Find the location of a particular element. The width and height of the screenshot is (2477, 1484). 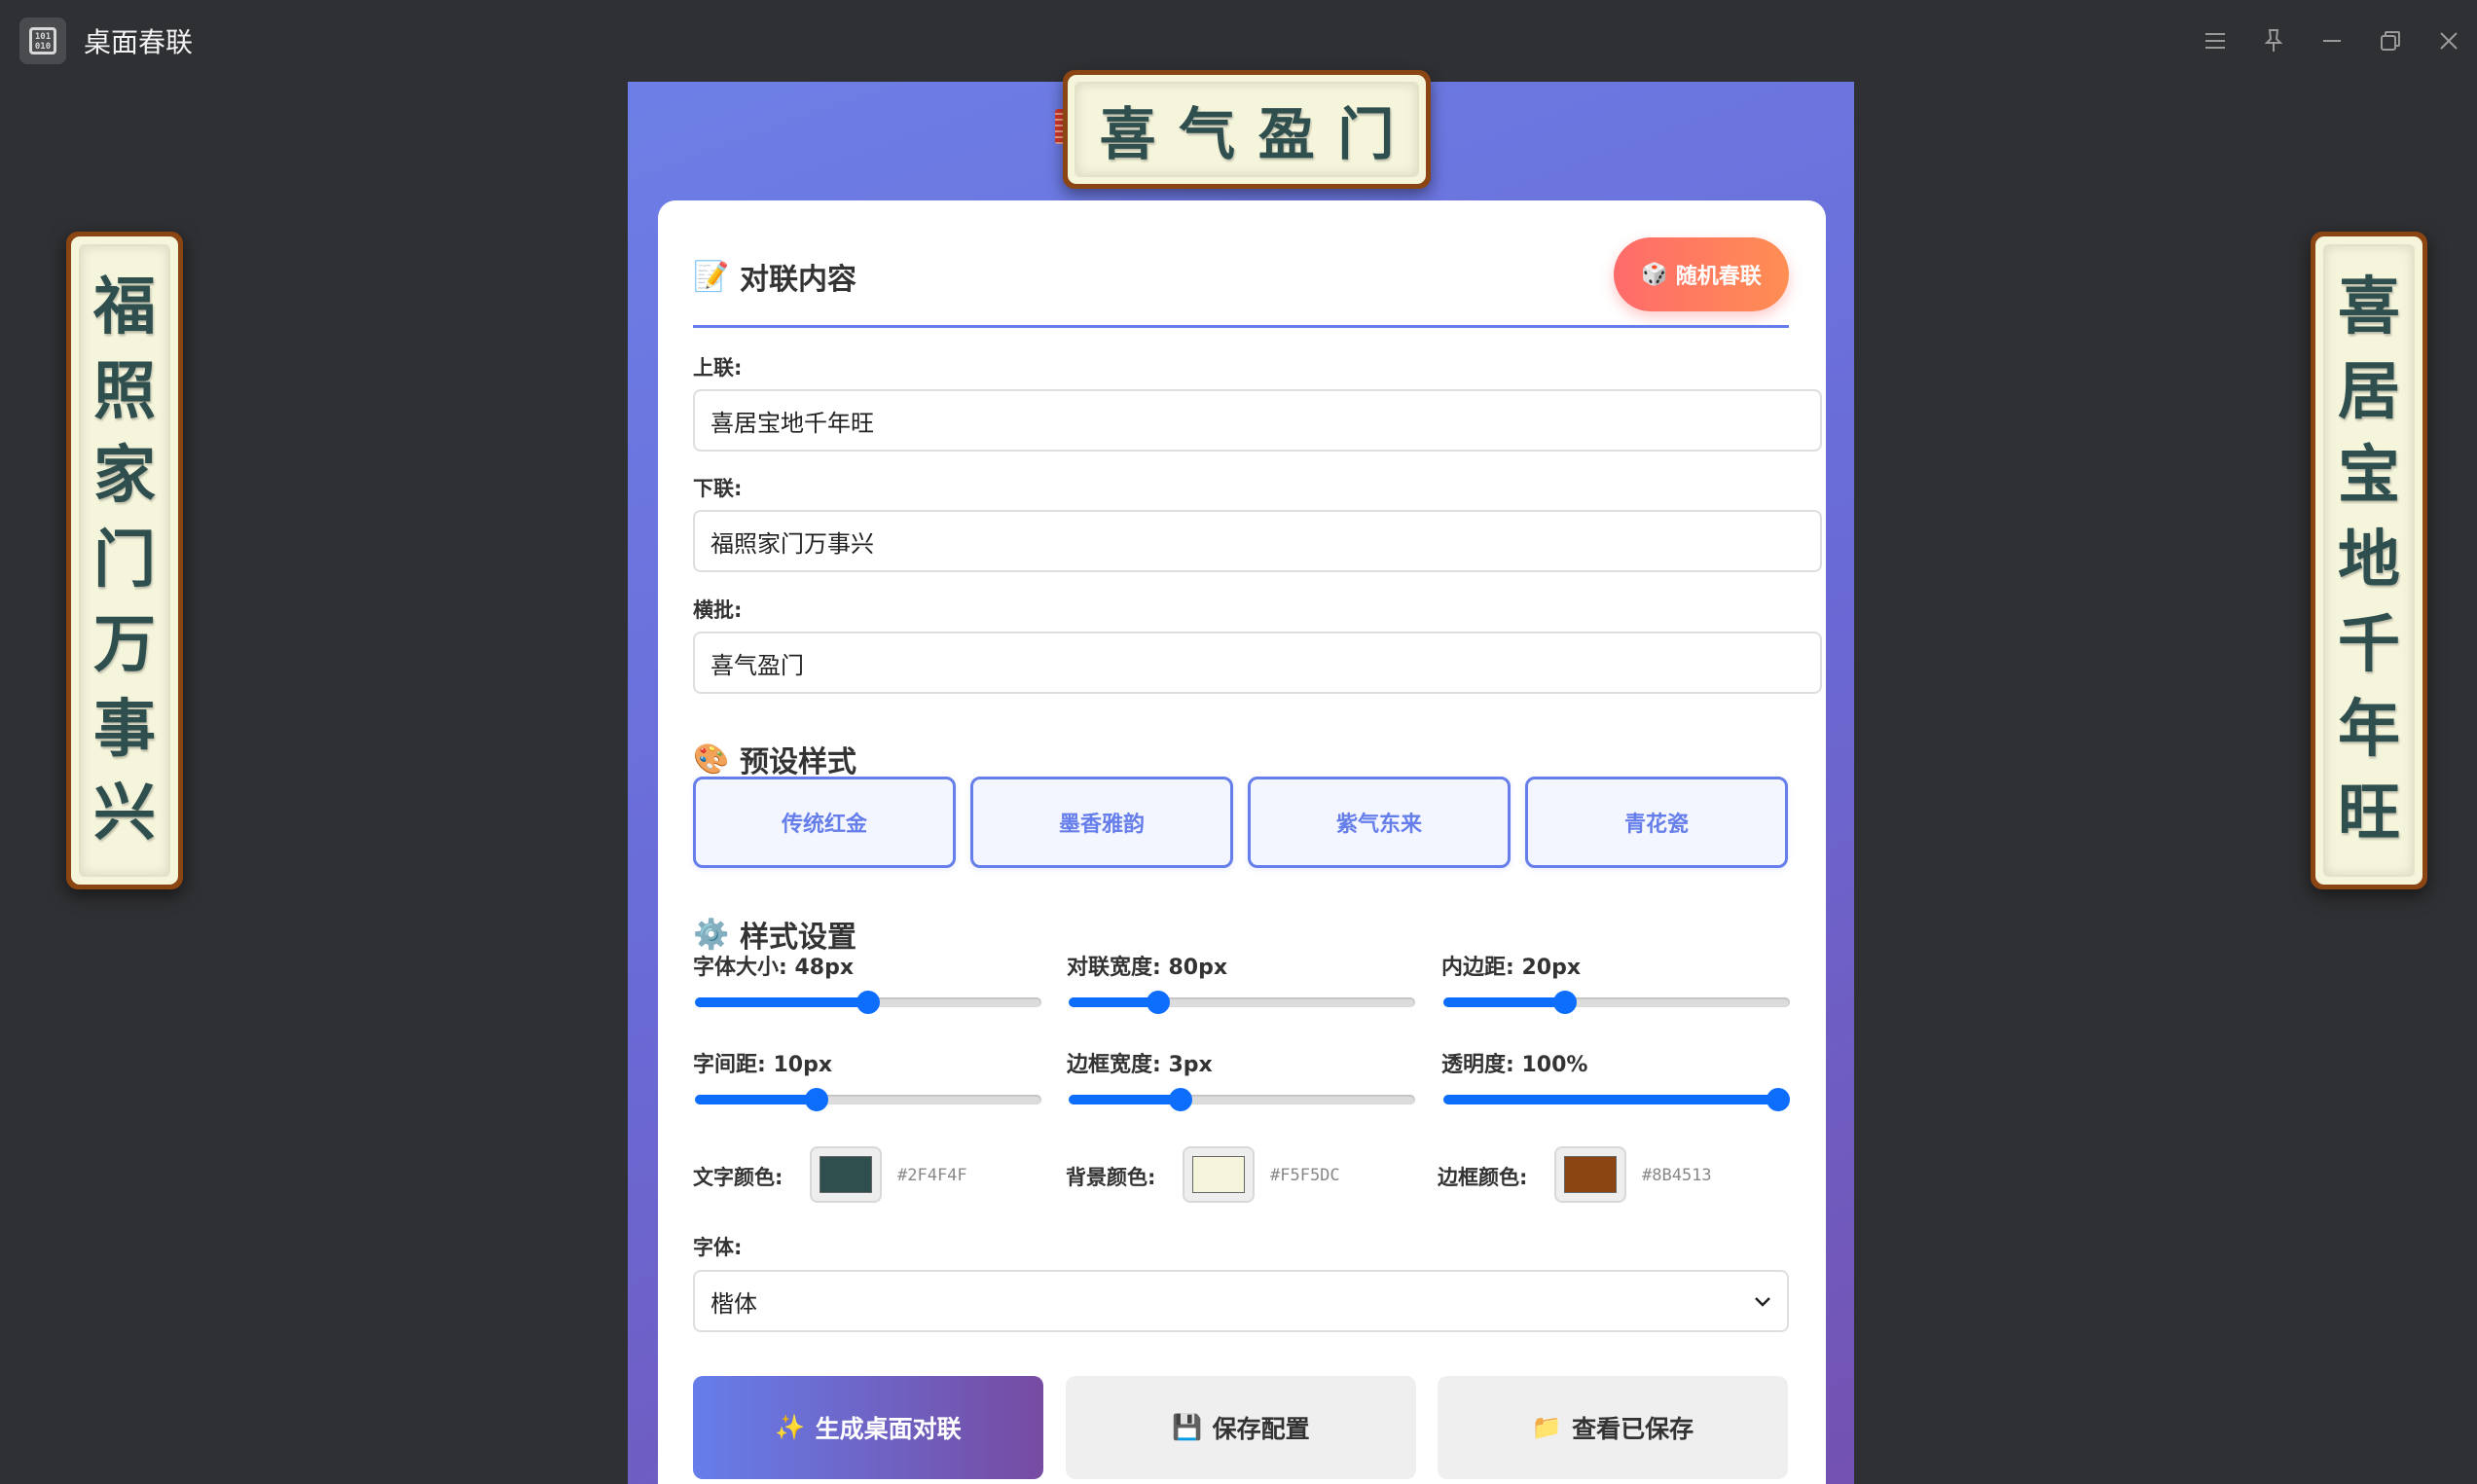

couplet-character: 千 is located at coordinates (2369, 644).